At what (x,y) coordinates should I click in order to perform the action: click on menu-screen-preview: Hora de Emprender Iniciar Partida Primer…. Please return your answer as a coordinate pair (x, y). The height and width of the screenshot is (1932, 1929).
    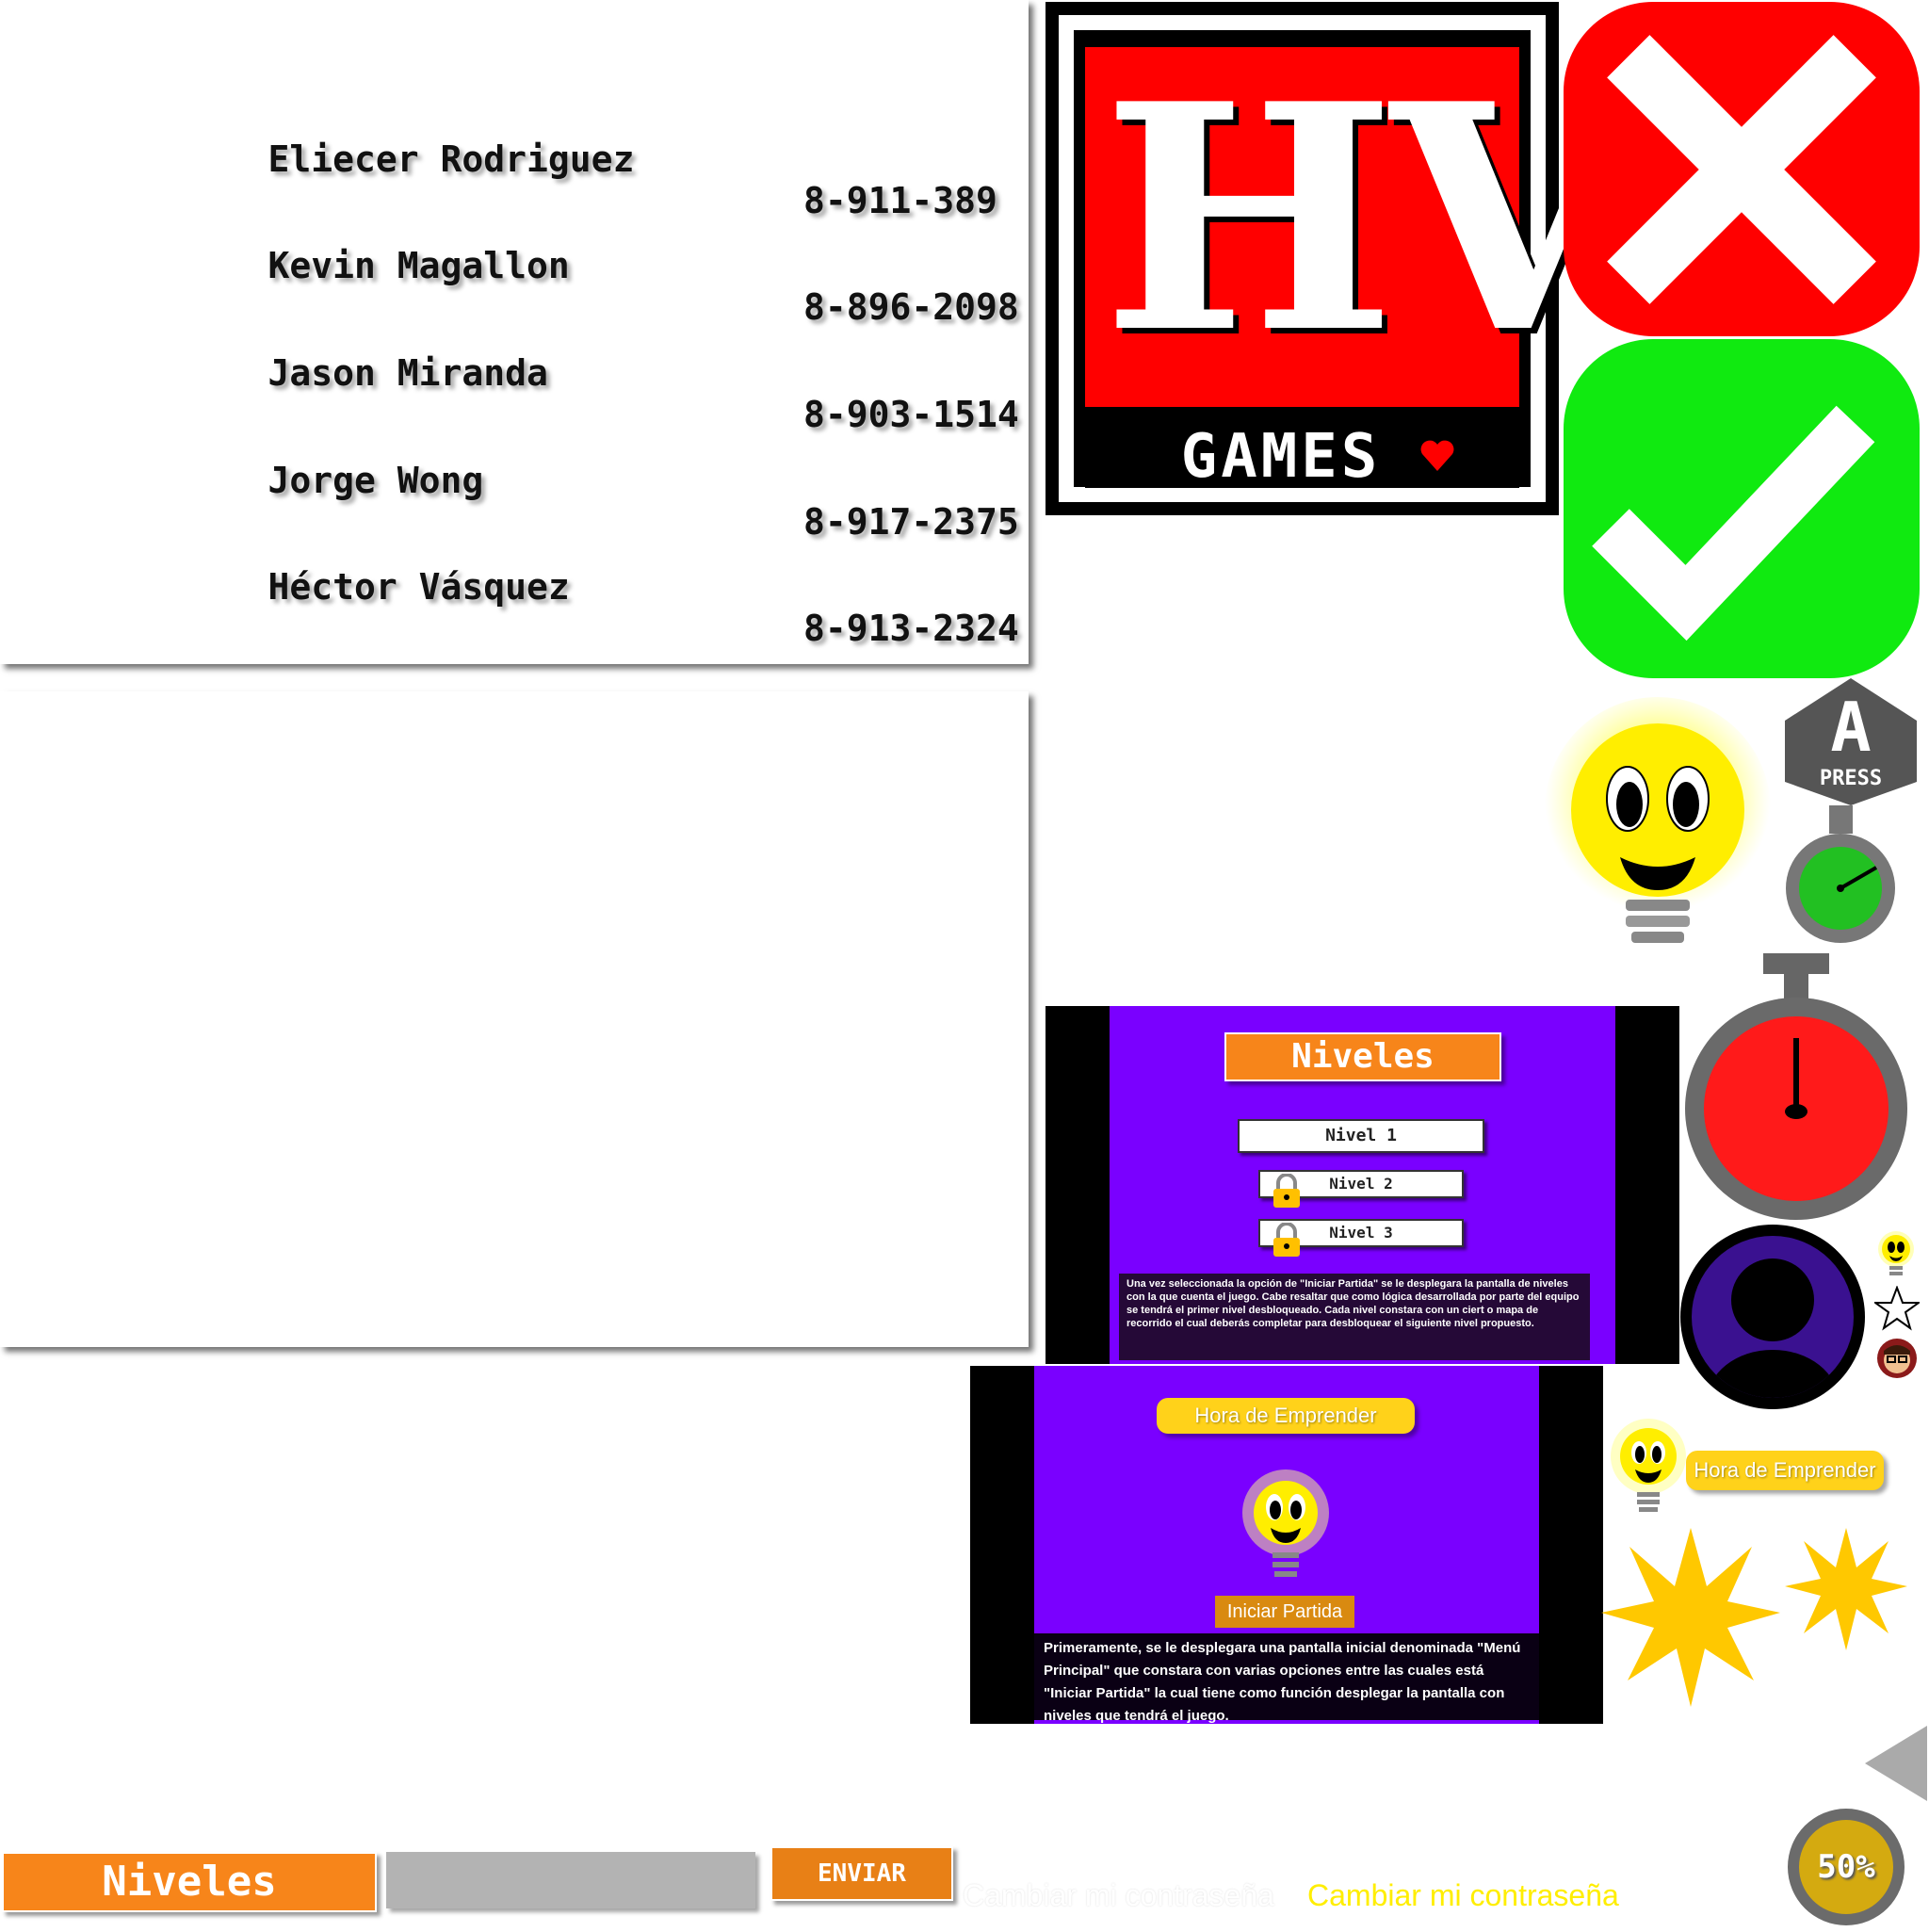
    Looking at the image, I should click on (1286, 1545).